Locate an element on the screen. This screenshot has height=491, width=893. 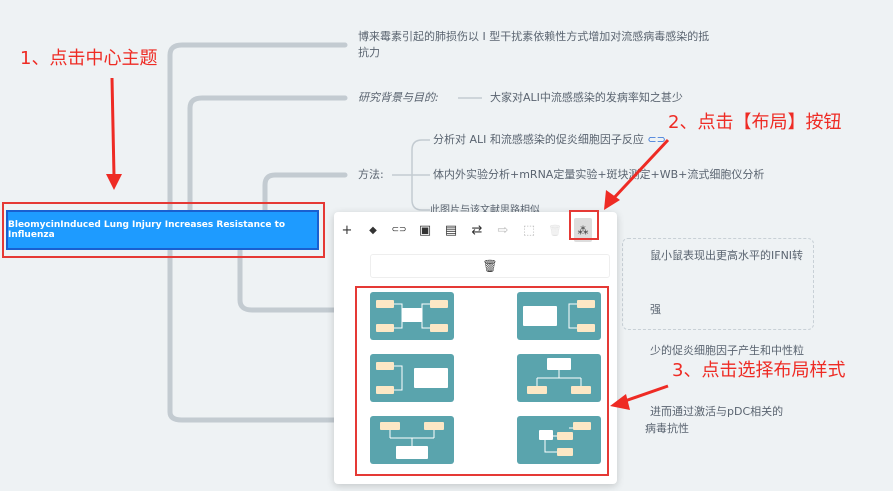
note-icon: ▤ is located at coordinates (451, 230).